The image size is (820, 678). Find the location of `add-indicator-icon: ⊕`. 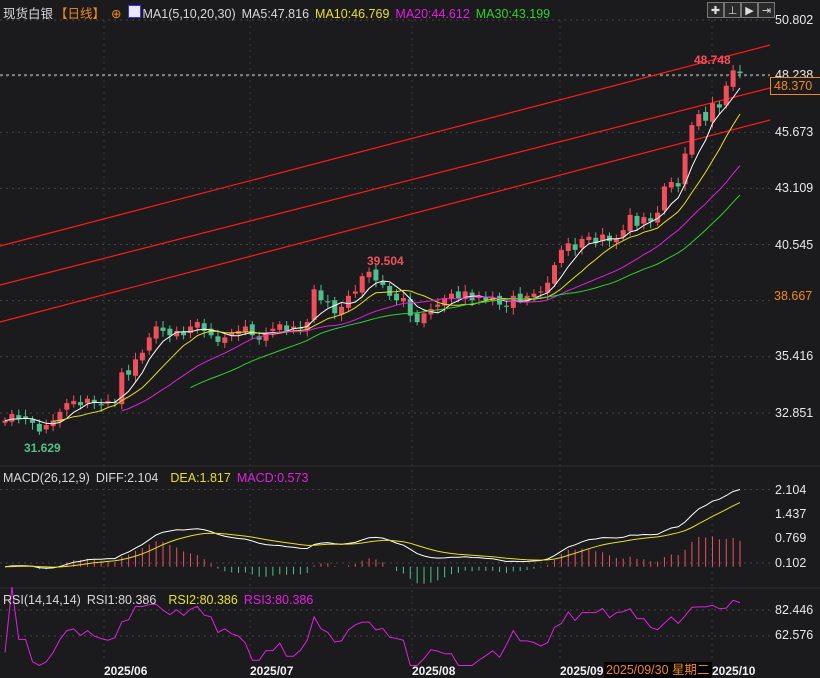

add-indicator-icon: ⊕ is located at coordinates (116, 14).